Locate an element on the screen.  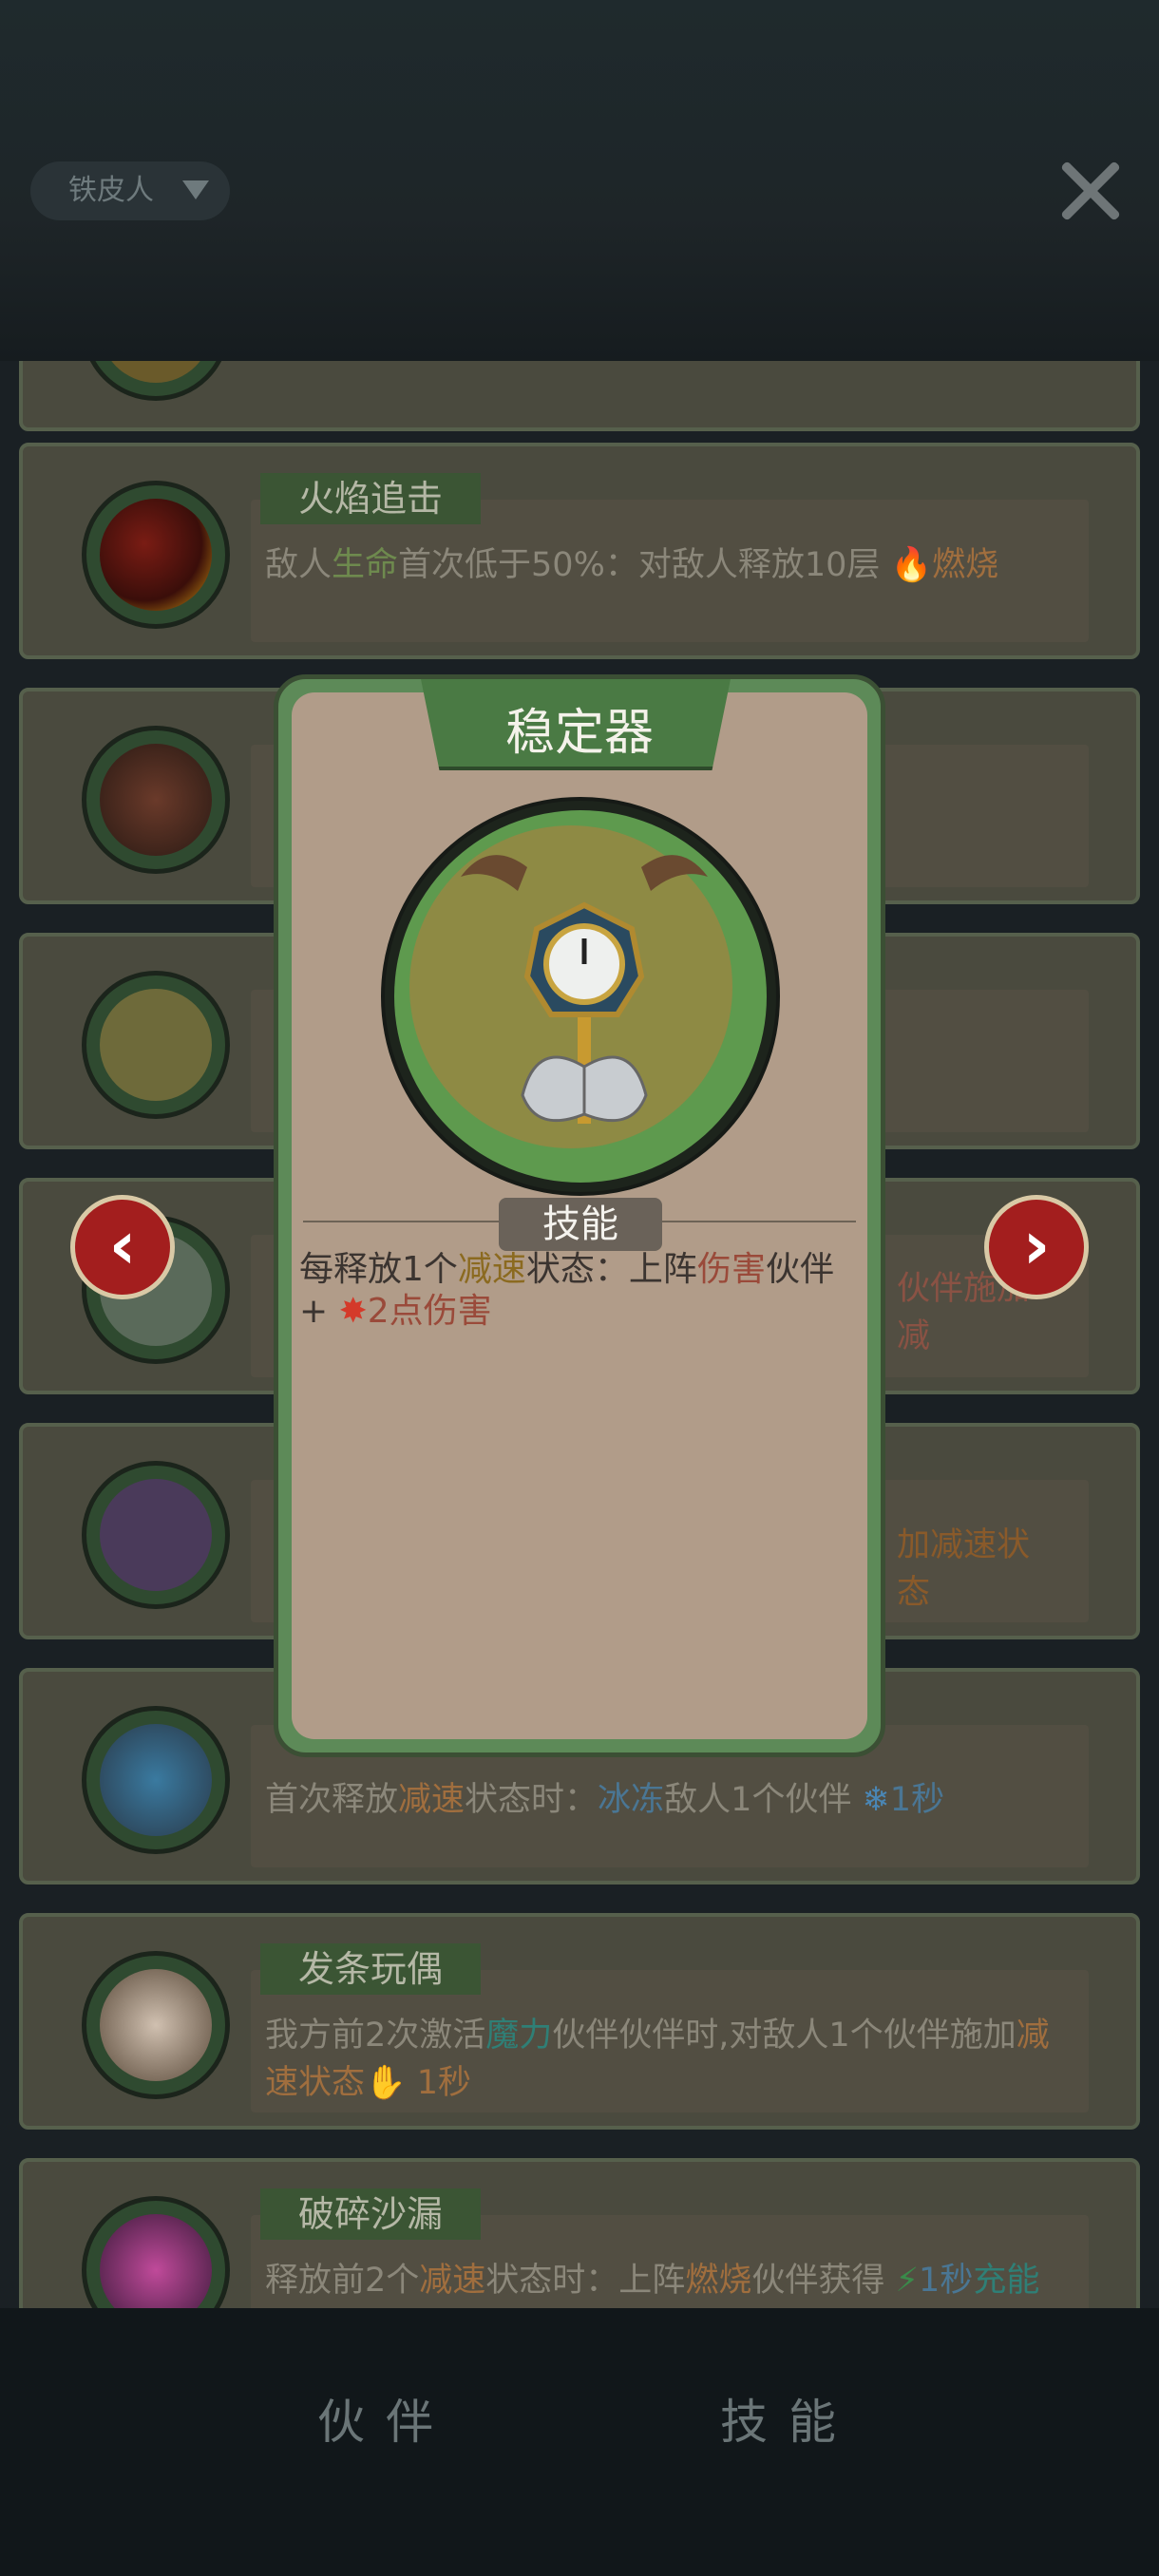
freeze-shield-icon is located at coordinates (156, 1780).